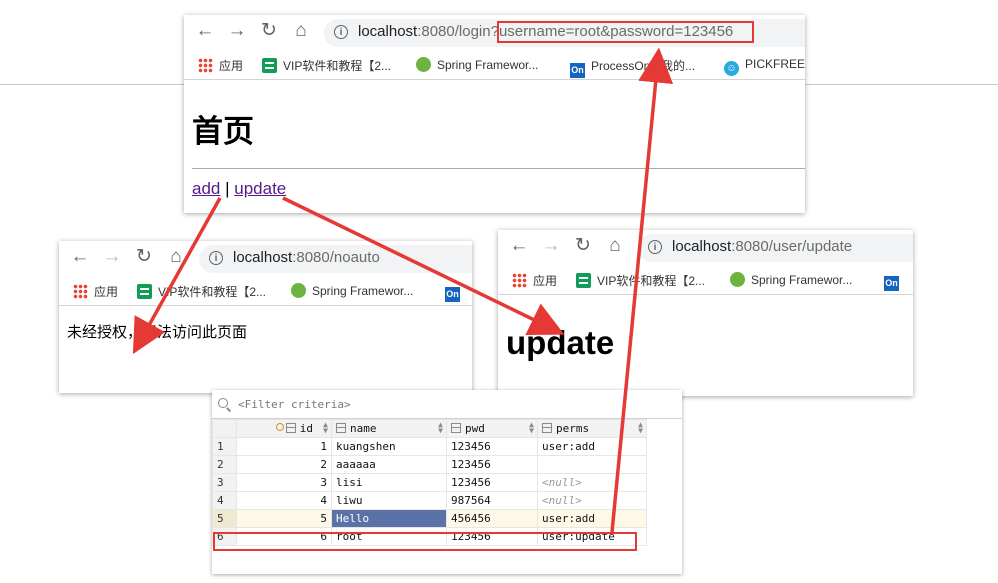 This screenshot has height=583, width=998. I want to click on address-bar: i localhost:8080/noauto, so click(335, 259).